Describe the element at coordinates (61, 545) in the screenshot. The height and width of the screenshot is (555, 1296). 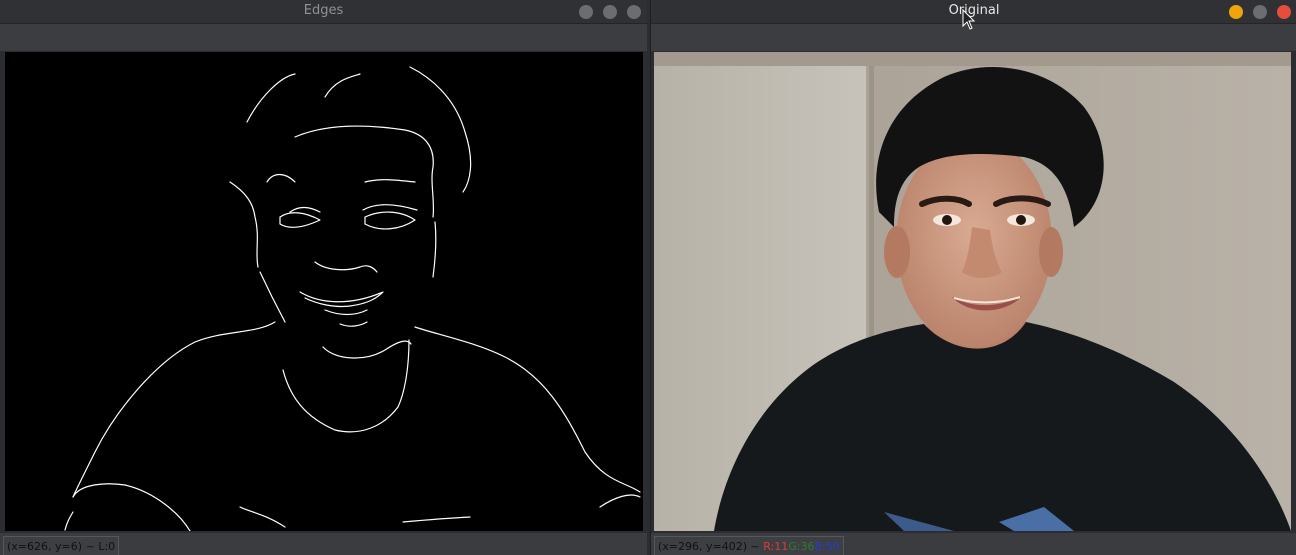
I see `edges-status-readout: (x=626, y=6) ~ L:0` at that location.